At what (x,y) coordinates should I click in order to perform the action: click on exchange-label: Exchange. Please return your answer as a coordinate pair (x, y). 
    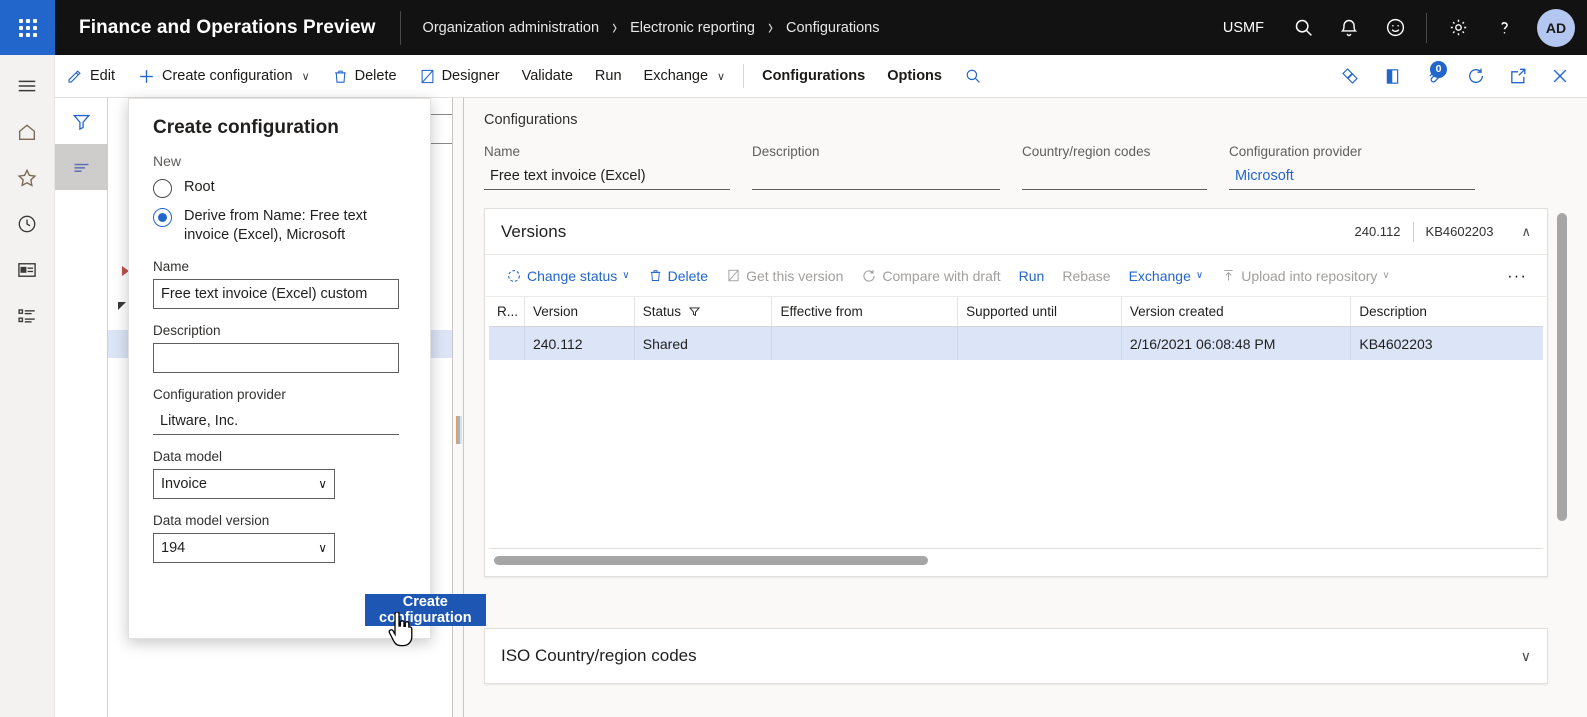
    Looking at the image, I should click on (676, 76).